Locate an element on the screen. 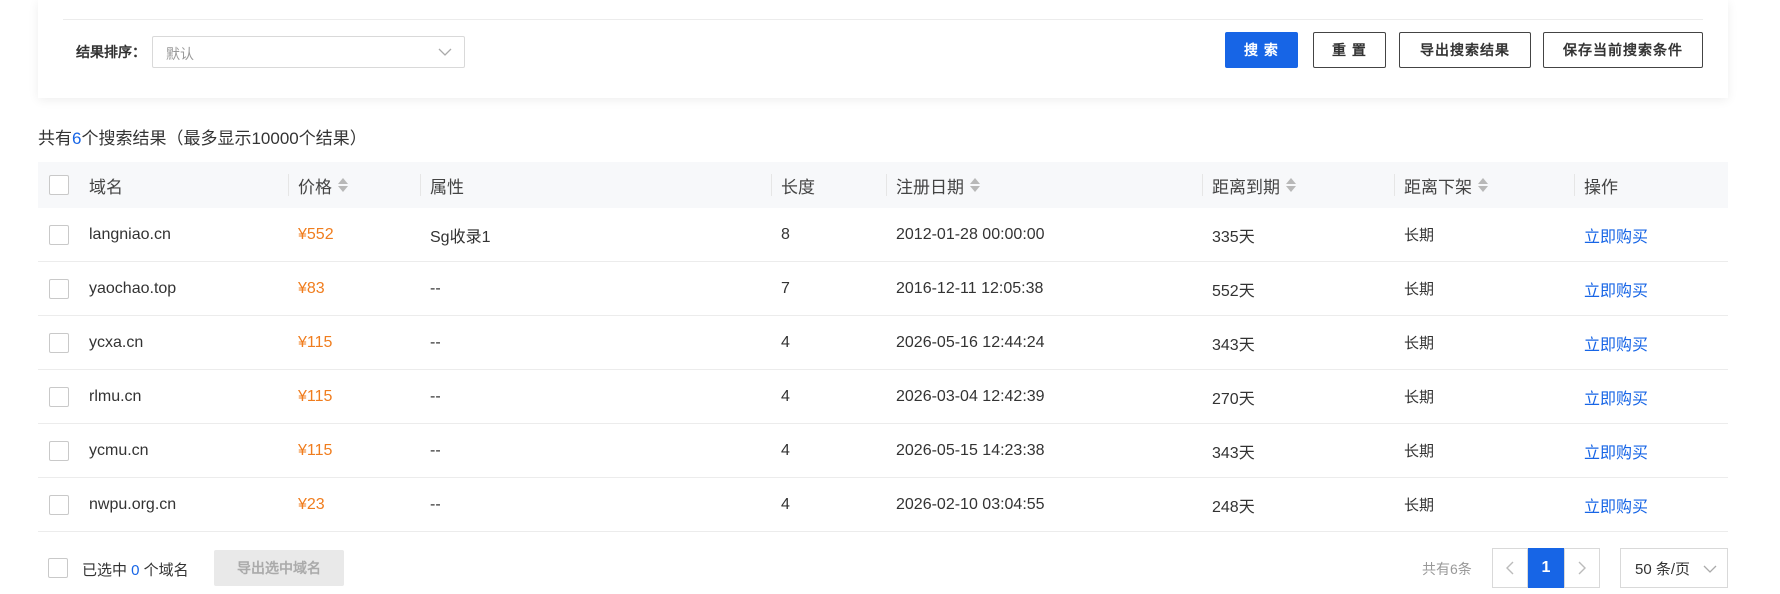 Image resolution: width=1780 pixels, height=594 pixels. expire-days: 248天 is located at coordinates (1233, 507).